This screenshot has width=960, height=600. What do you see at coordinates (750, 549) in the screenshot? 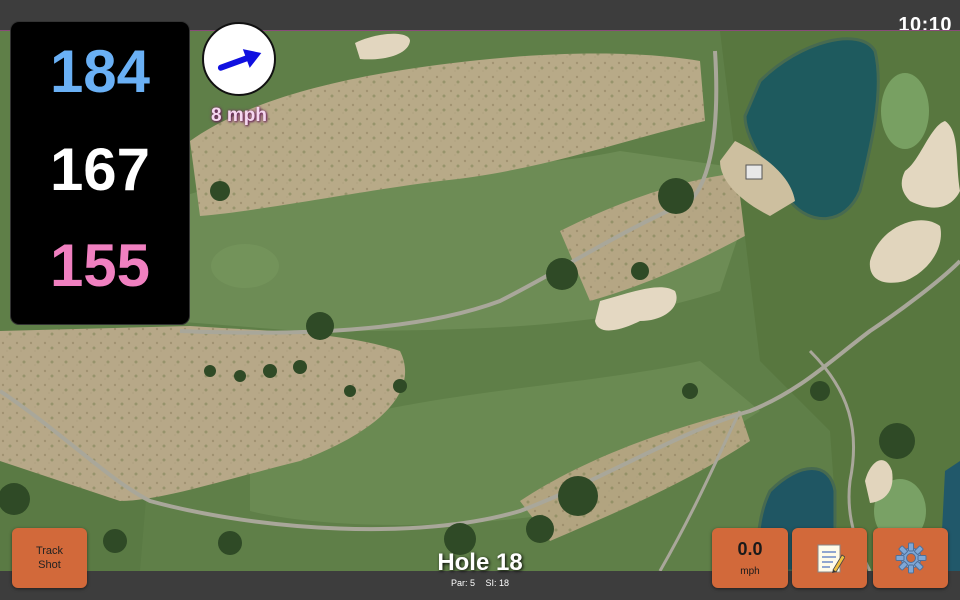
I see `speed-value: 0.0` at bounding box center [750, 549].